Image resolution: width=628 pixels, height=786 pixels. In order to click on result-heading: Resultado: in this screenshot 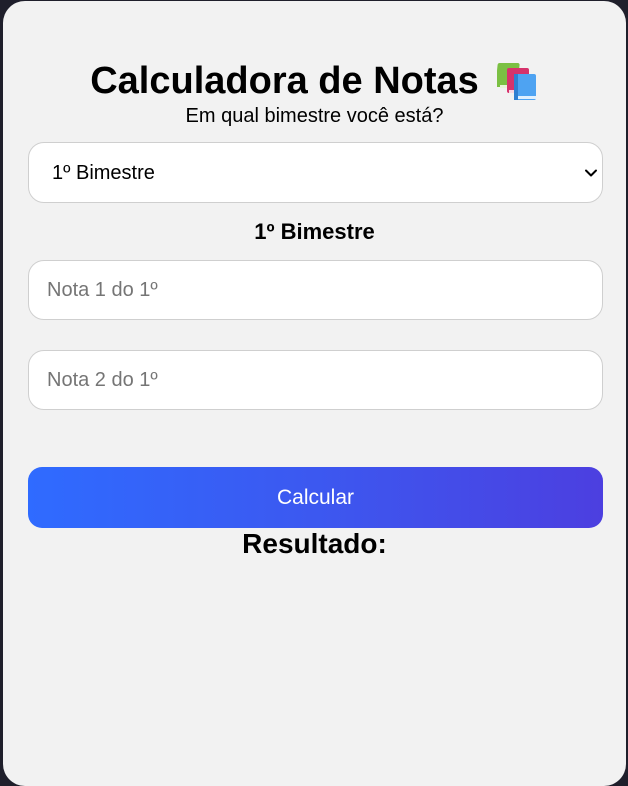, I will do `click(314, 543)`.